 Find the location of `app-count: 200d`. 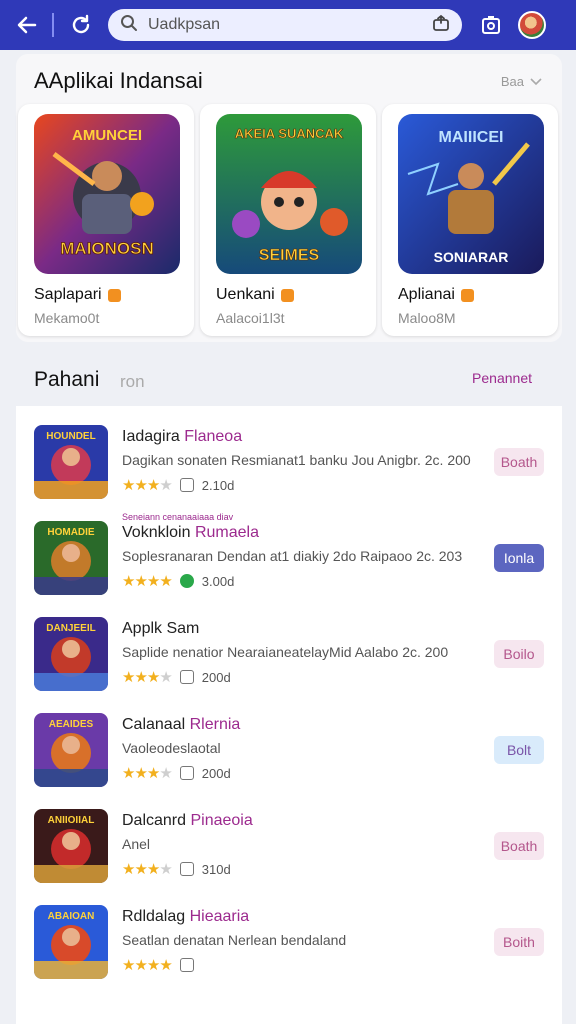

app-count: 200d is located at coordinates (216, 677).